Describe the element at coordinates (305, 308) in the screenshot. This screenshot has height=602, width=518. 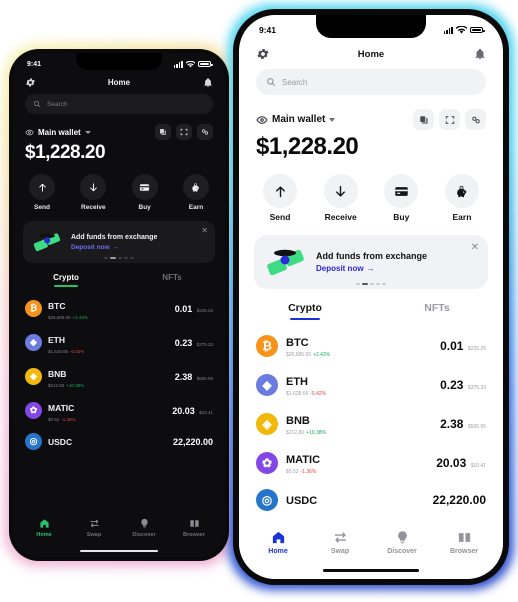
I see `tab-crypto-label: Crypto` at that location.